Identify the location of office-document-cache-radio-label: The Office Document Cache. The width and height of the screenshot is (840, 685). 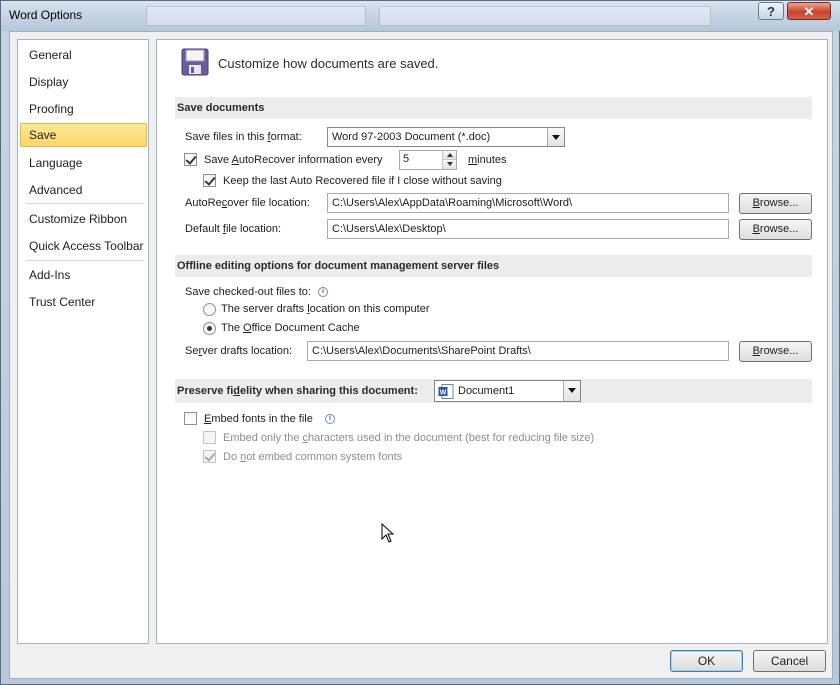
(290, 328).